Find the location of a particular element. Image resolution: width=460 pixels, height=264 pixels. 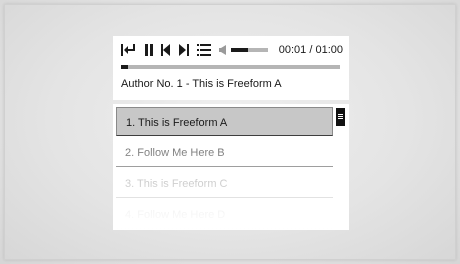

restart-icon is located at coordinates (129, 50).